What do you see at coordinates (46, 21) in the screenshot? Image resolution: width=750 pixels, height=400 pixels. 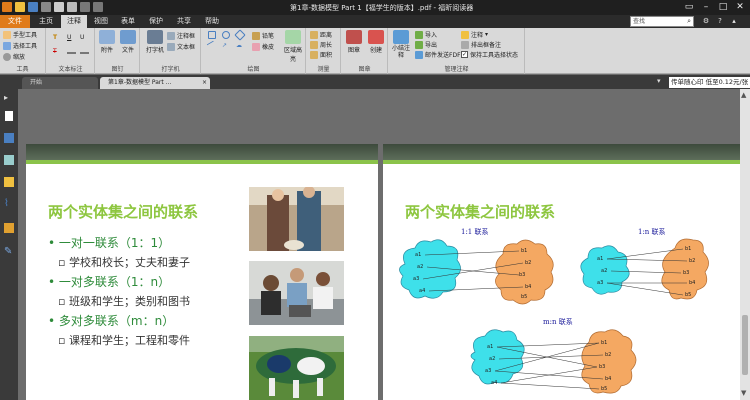 I see `menu-home: 主页` at bounding box center [46, 21].